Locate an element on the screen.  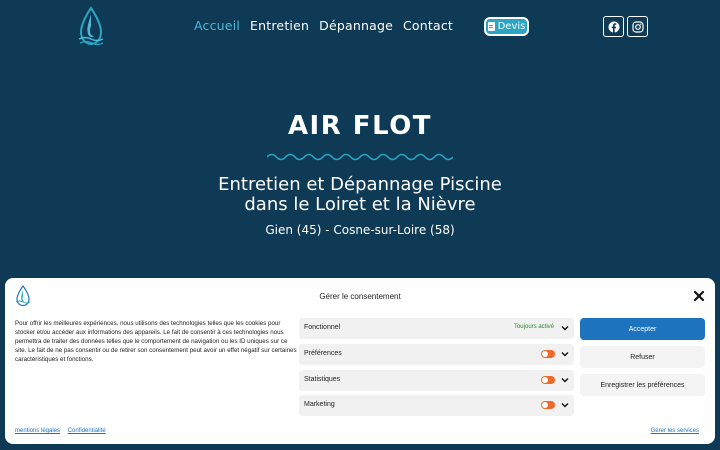
category-label: Fonctionnel is located at coordinates (322, 327).